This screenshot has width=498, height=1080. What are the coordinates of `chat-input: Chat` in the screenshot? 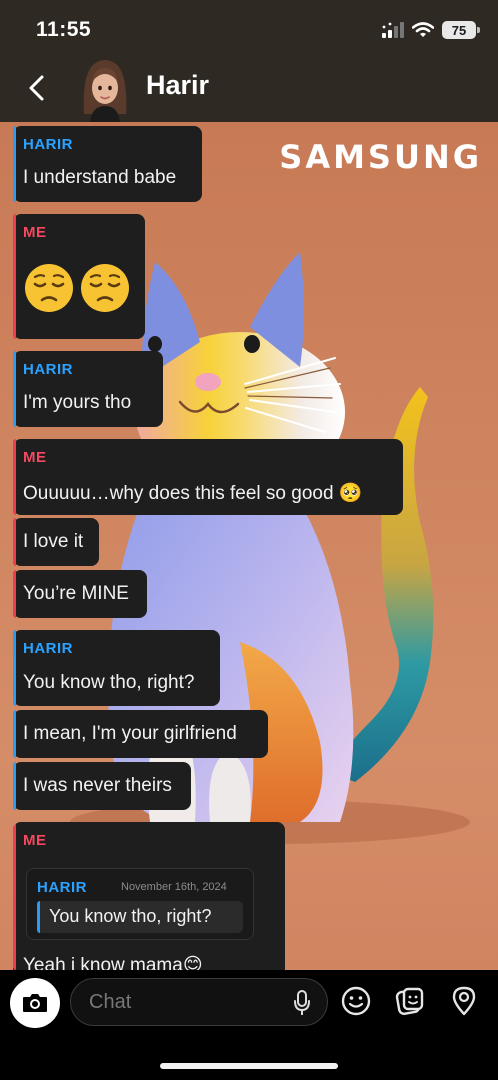 It's located at (199, 1002).